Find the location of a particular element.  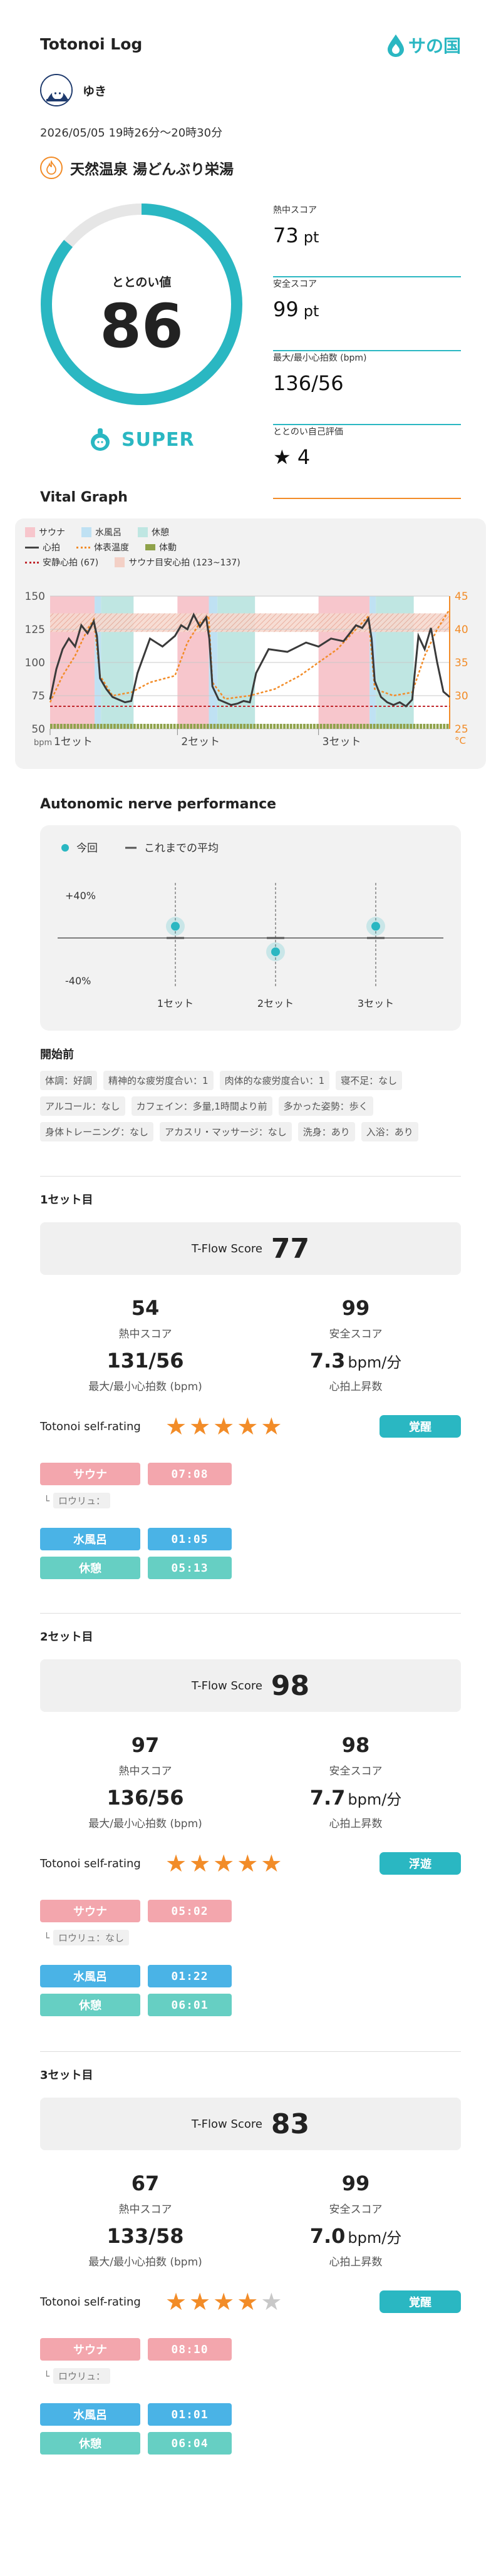

vital-chart-svg: 150 125 100 75 50 45 40 35 30 25 bpm °C 1セット 2セット 3セット is located at coordinates (246, 669).